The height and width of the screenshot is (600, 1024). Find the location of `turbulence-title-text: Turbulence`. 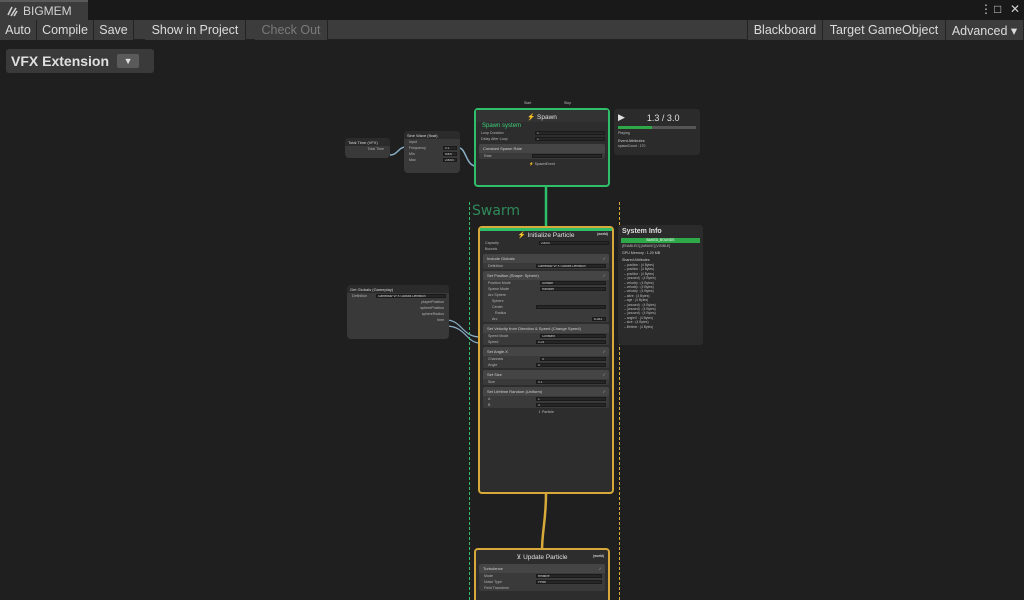

turbulence-title-text: Turbulence is located at coordinates (493, 568).